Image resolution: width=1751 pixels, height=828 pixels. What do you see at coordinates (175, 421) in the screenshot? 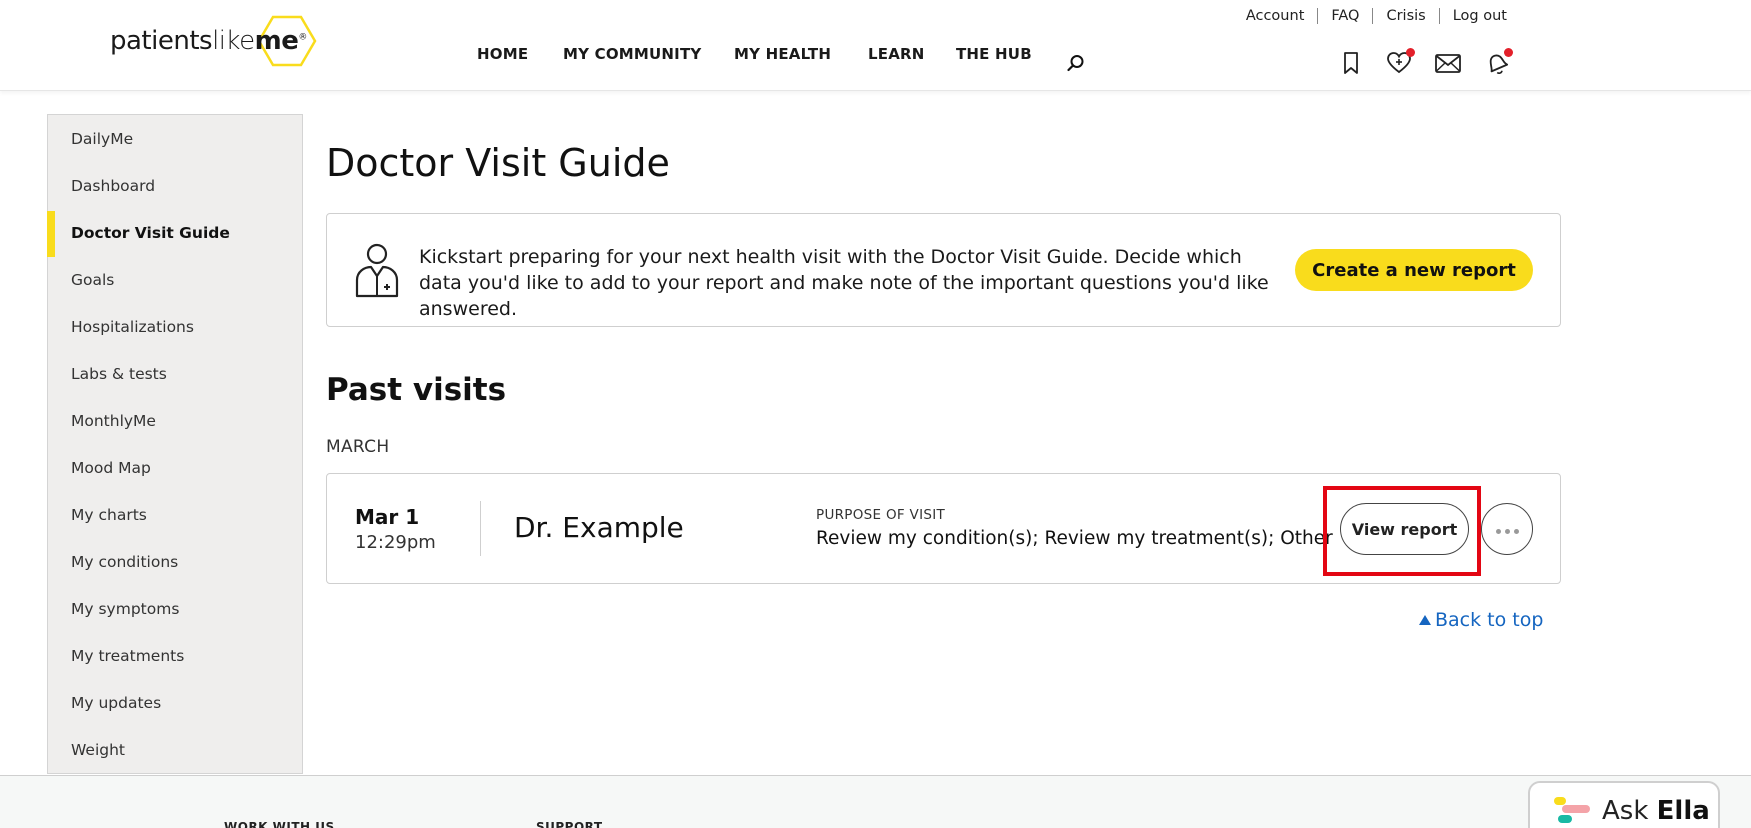
I see `sidebar-item-monthlyme: MonthlyMe` at bounding box center [175, 421].